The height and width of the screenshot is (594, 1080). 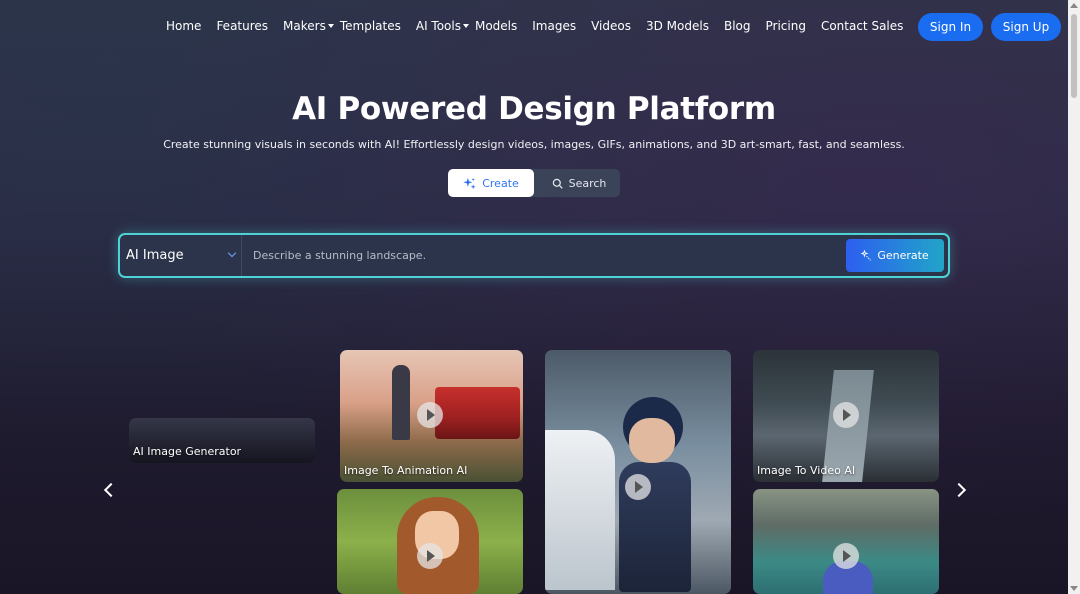 I want to click on nav-blog: Blog, so click(x=737, y=26).